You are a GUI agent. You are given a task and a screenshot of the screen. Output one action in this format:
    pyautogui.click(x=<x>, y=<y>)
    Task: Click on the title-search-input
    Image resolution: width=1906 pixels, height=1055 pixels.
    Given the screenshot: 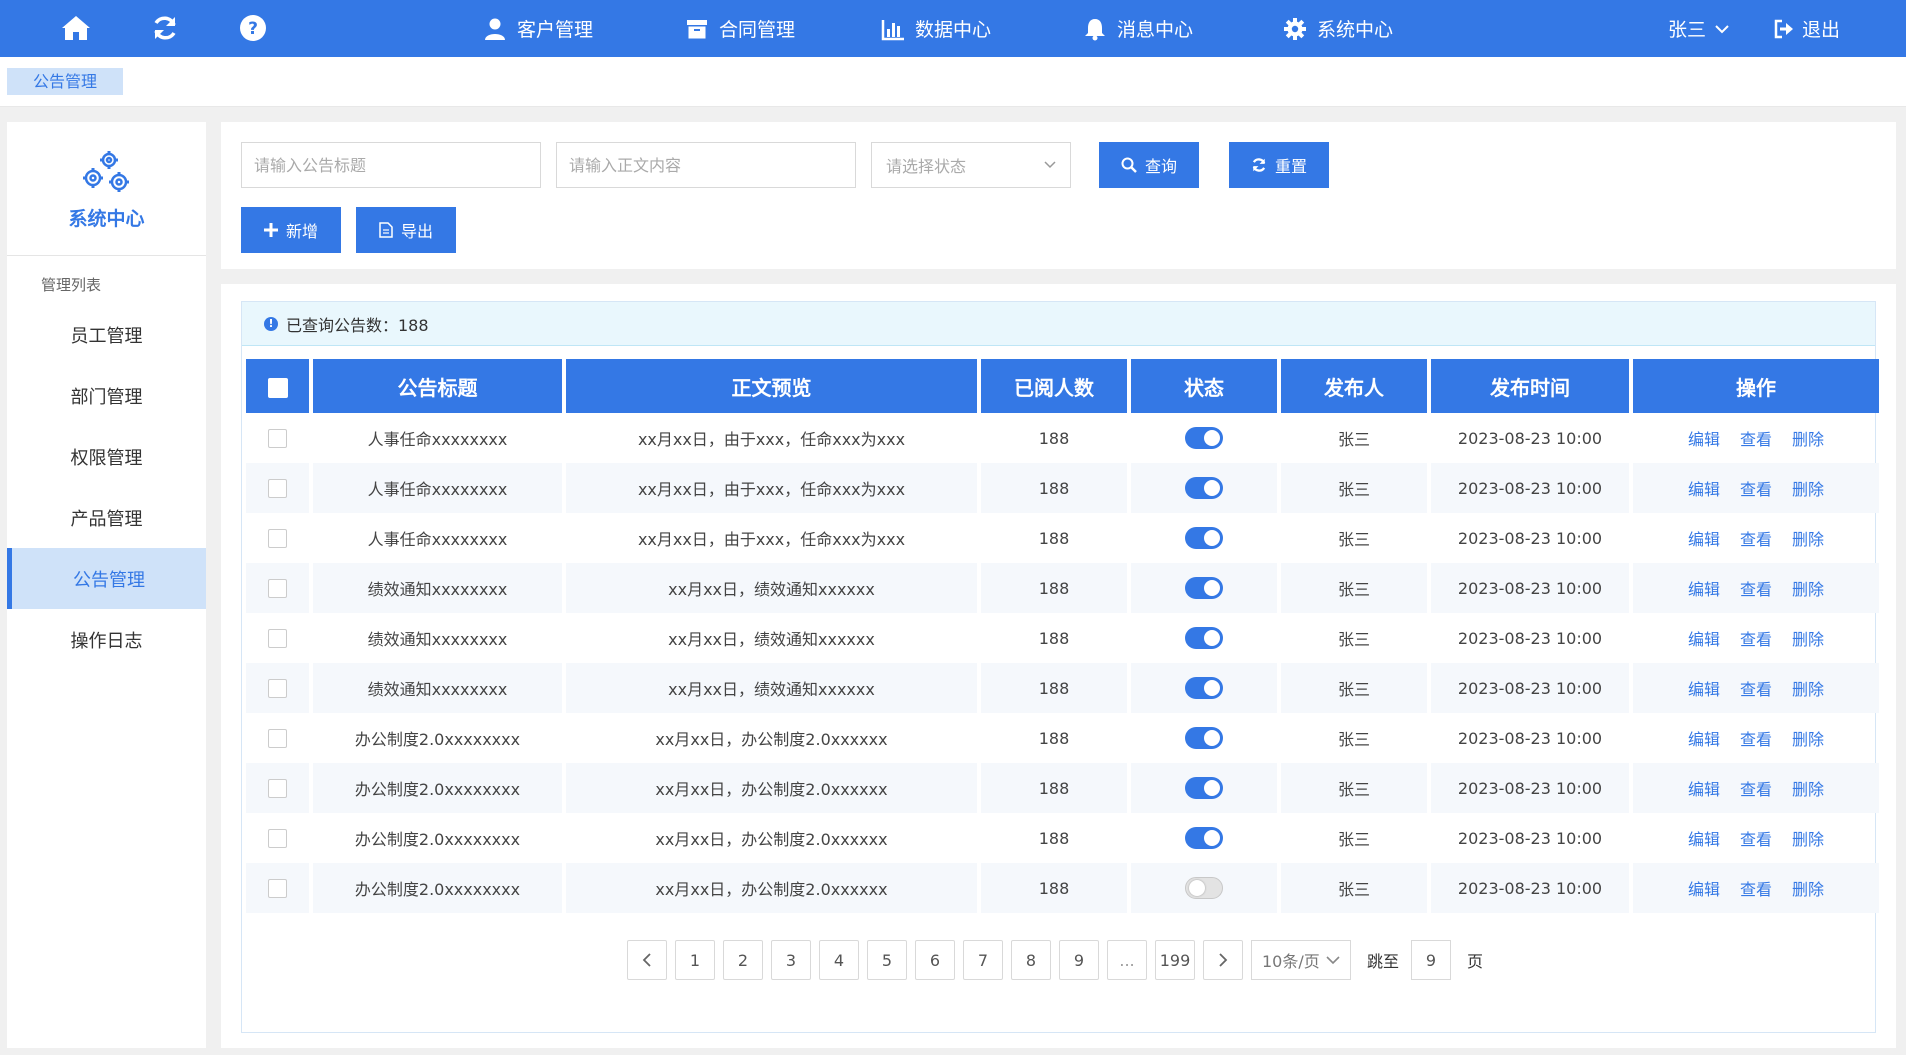 What is the action you would take?
    pyautogui.click(x=391, y=165)
    